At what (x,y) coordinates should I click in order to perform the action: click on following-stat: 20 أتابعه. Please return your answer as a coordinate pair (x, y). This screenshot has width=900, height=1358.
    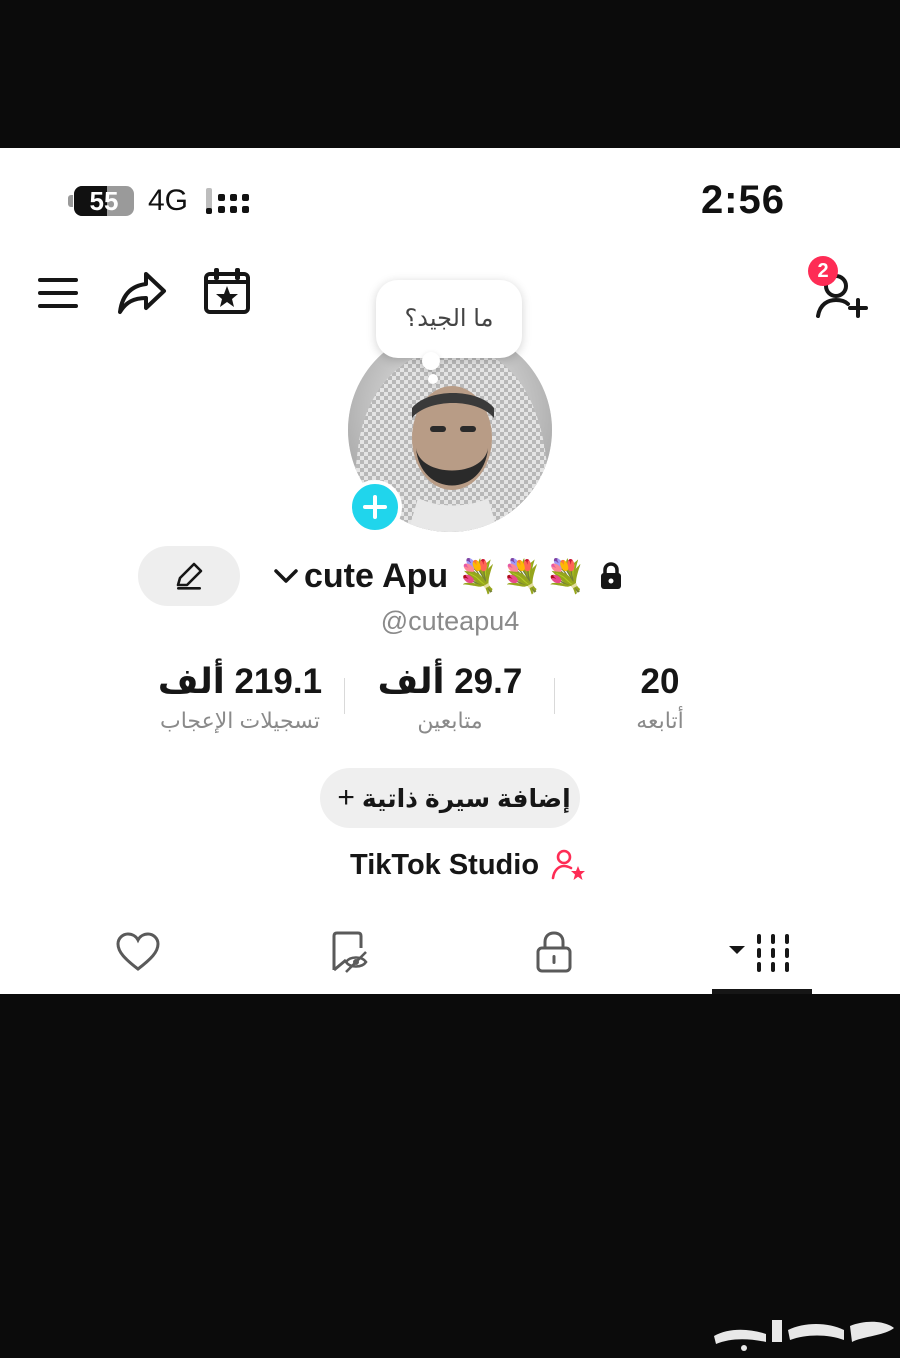
    Looking at the image, I should click on (660, 698).